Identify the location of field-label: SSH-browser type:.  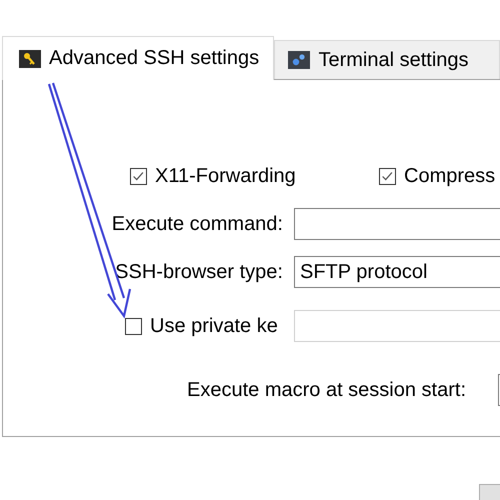
(198, 272).